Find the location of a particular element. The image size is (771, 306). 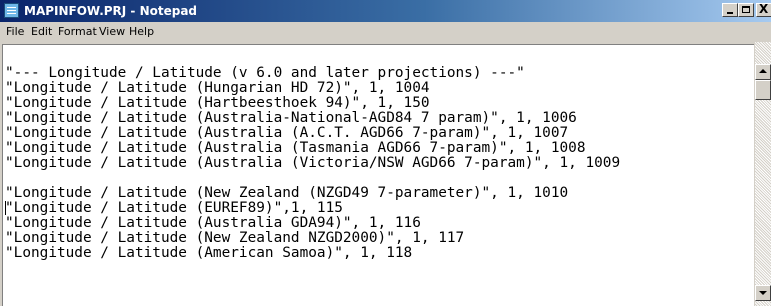

vertical-scrollbar is located at coordinates (763, 174).